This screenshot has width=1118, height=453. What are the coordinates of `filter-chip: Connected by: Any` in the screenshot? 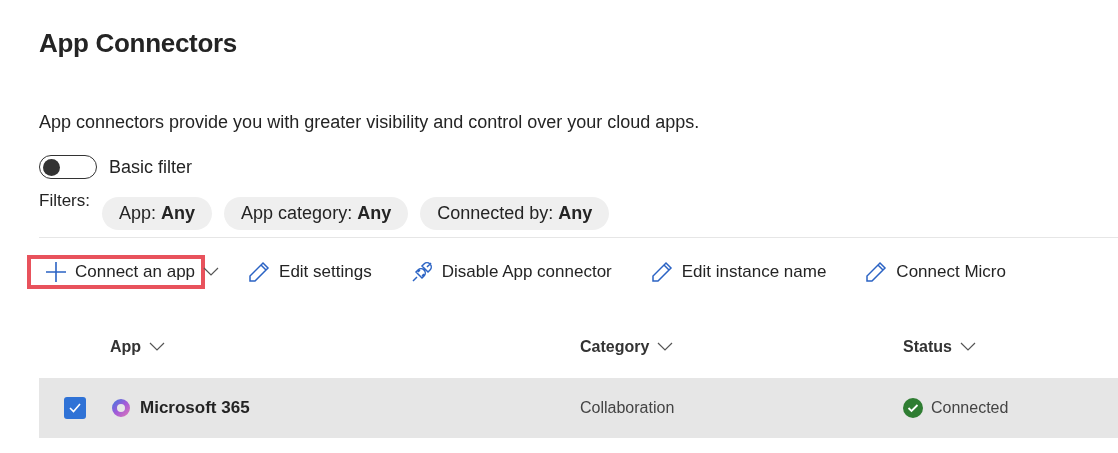 It's located at (515, 213).